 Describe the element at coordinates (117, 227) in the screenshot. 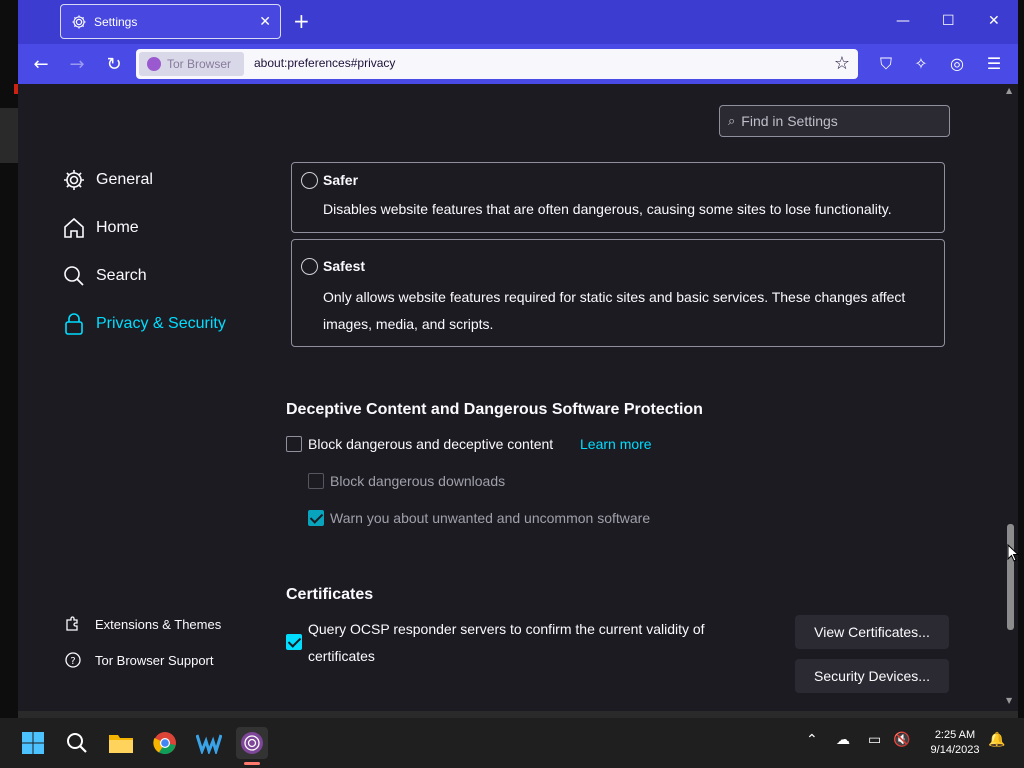

I see `sidebar-item-label: Home` at that location.